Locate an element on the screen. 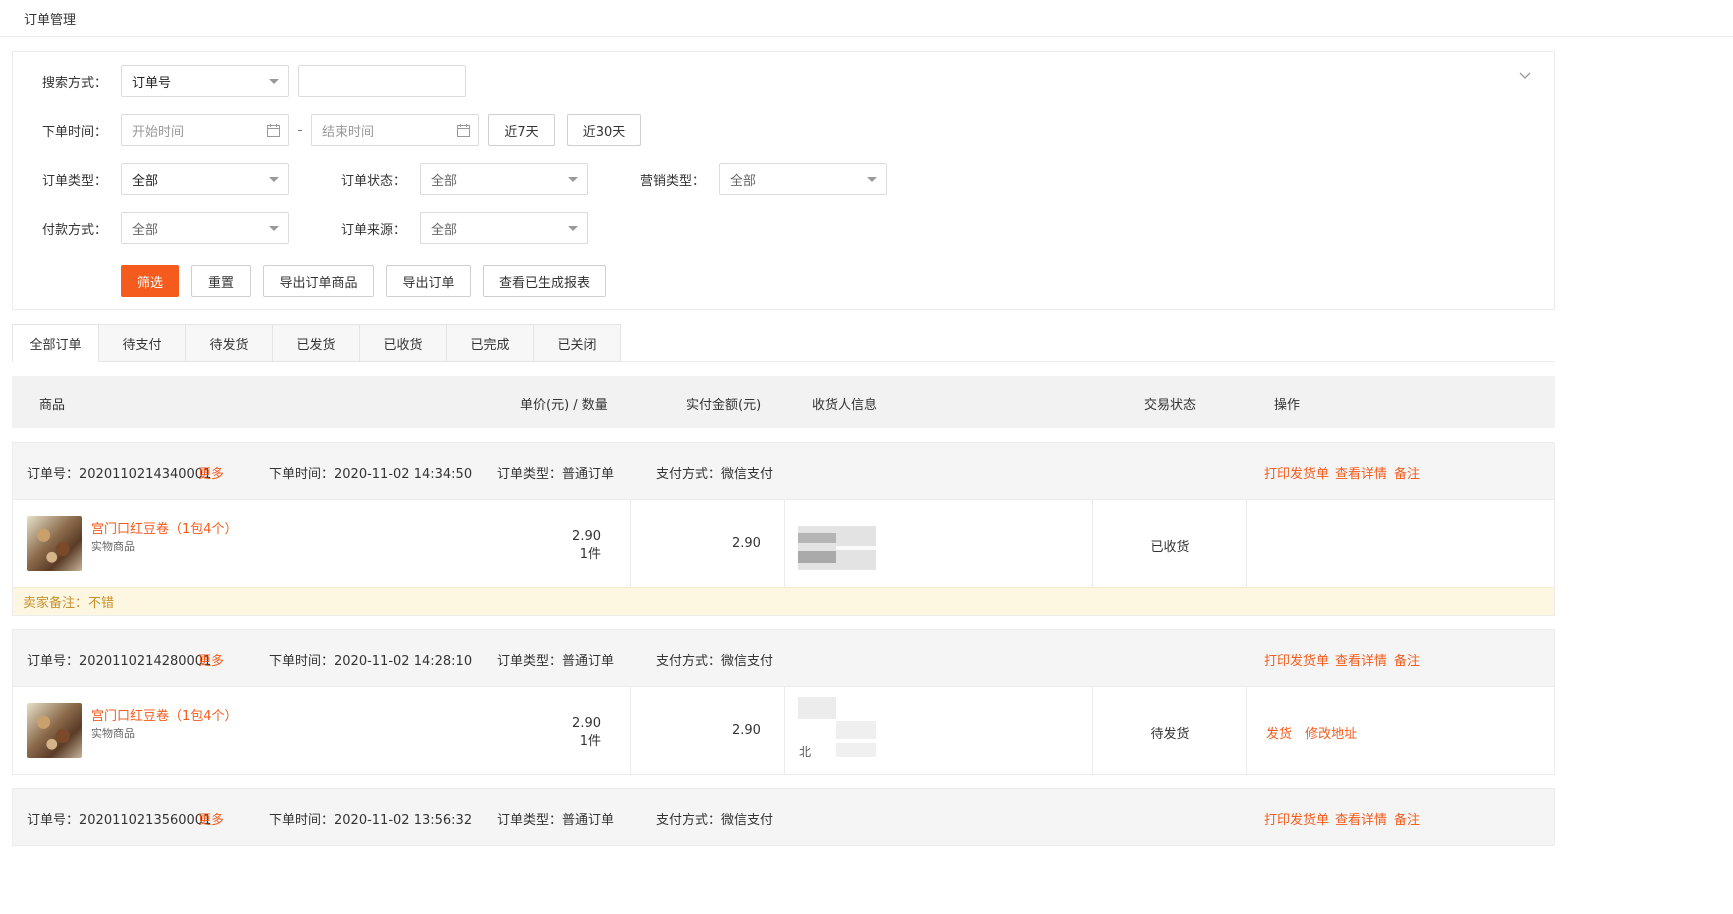  marketing-type-select: 全部 is located at coordinates (803, 179).